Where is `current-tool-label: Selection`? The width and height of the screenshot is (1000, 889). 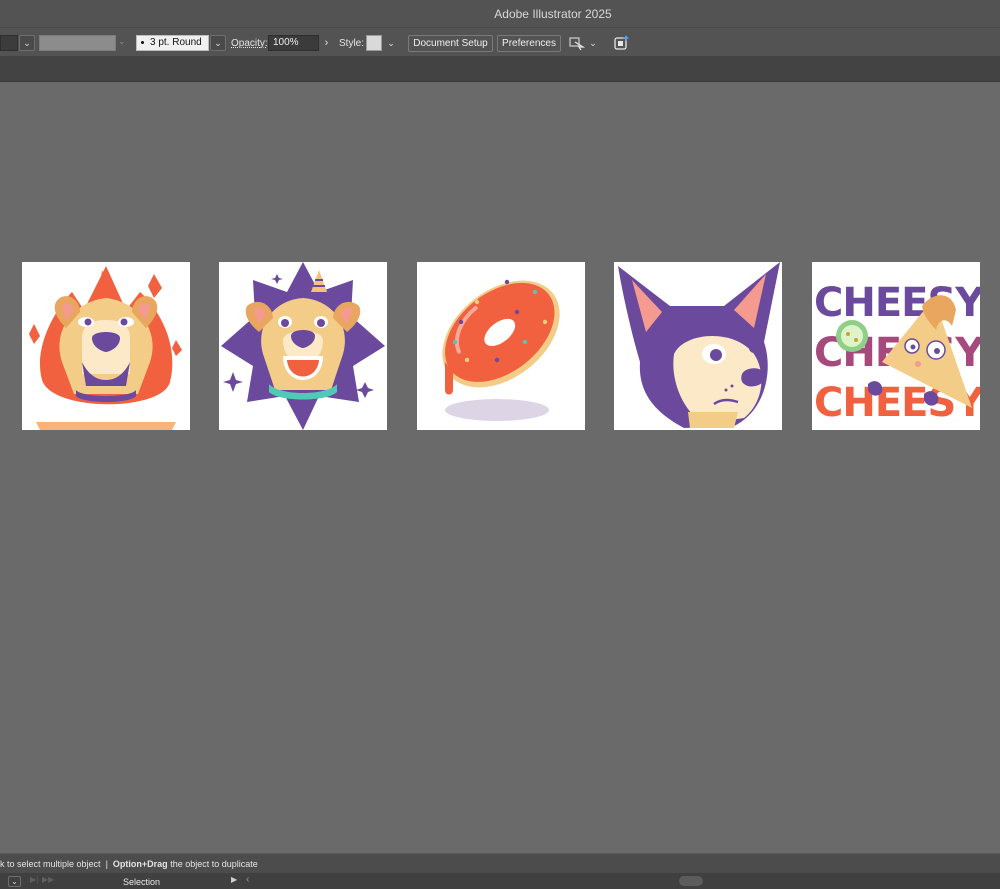
current-tool-label: Selection is located at coordinates (141, 882).